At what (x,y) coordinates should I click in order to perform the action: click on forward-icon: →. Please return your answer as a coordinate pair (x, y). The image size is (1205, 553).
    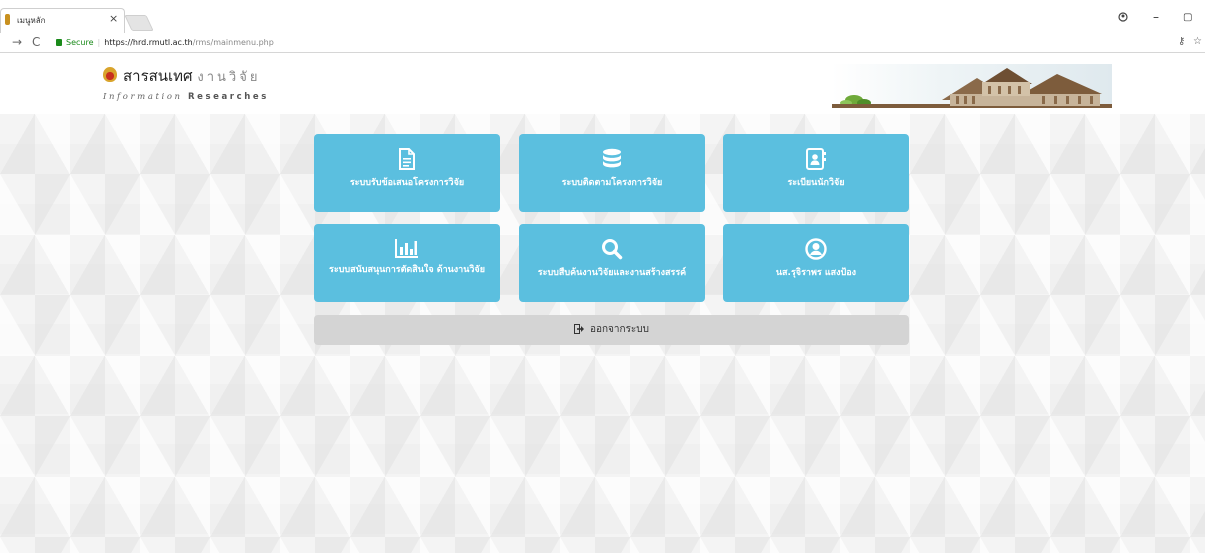
    Looking at the image, I should click on (17, 42).